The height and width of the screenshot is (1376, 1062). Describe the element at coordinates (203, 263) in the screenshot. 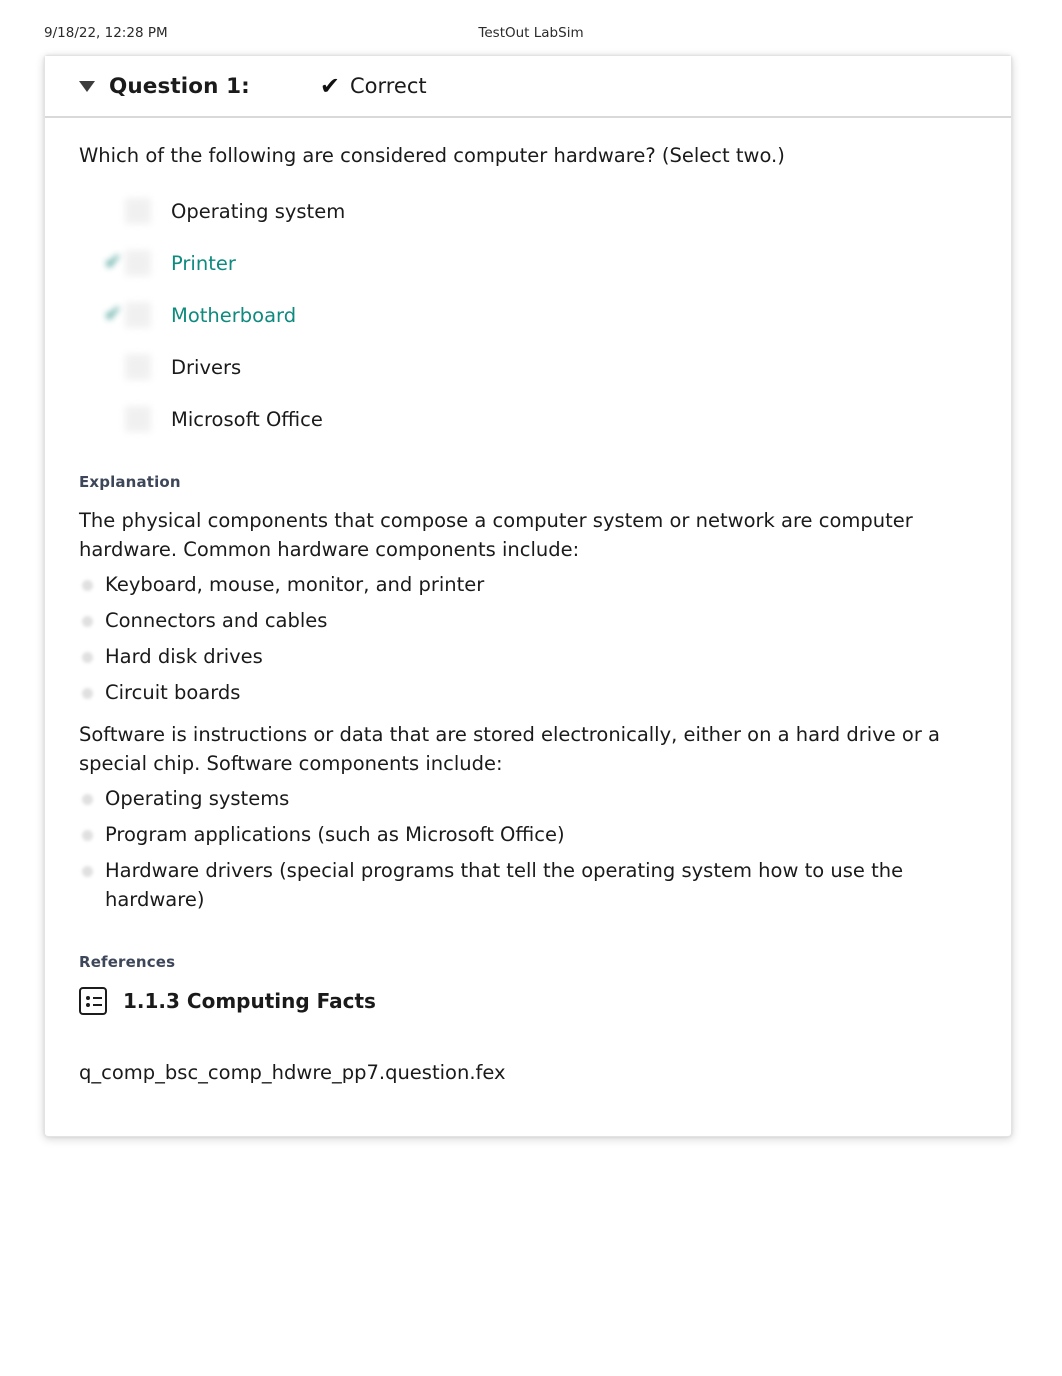

I see `answer-option-label: Printer` at that location.